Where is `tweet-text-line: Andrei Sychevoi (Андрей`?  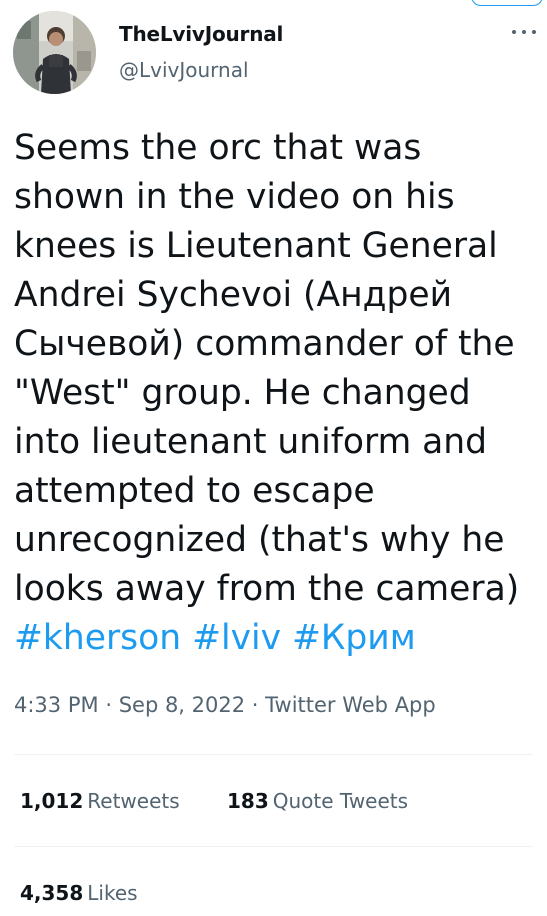 tweet-text-line: Andrei Sychevoi (Андрей is located at coordinates (233, 295).